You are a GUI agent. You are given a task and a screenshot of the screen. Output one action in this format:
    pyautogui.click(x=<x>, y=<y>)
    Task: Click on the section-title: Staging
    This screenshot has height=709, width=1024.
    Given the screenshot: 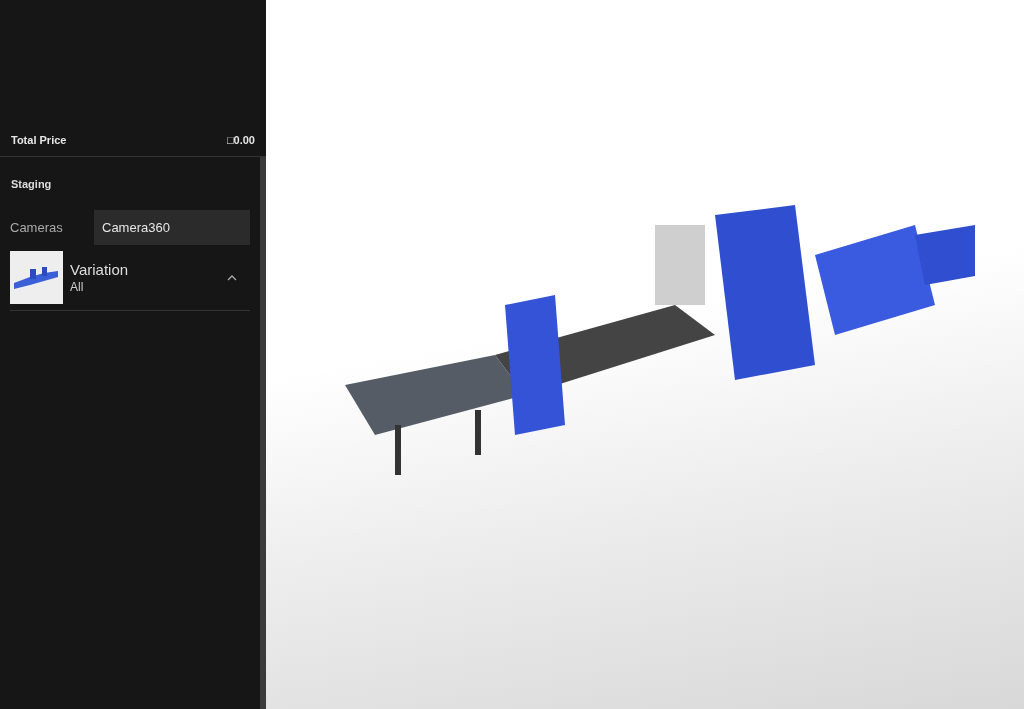 What is the action you would take?
    pyautogui.click(x=32, y=184)
    